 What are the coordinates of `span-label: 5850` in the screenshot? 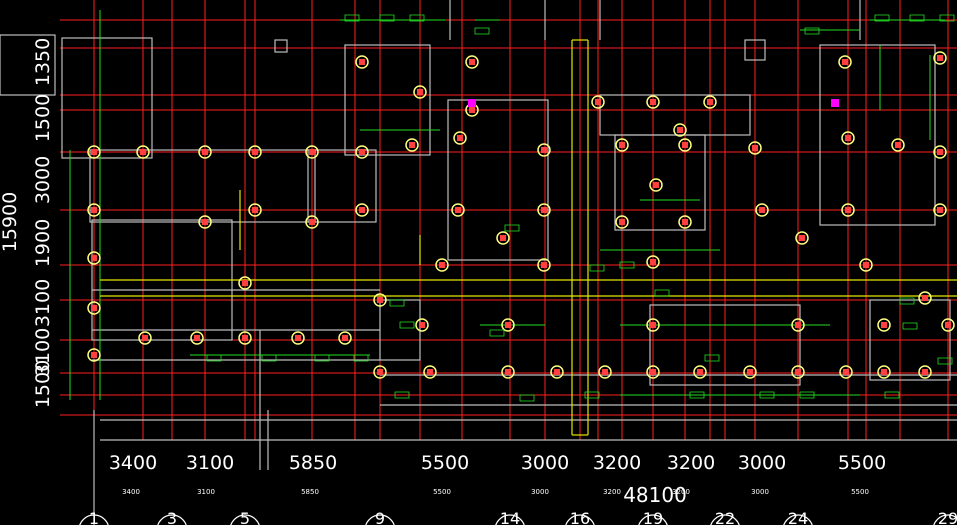 It's located at (313, 463).